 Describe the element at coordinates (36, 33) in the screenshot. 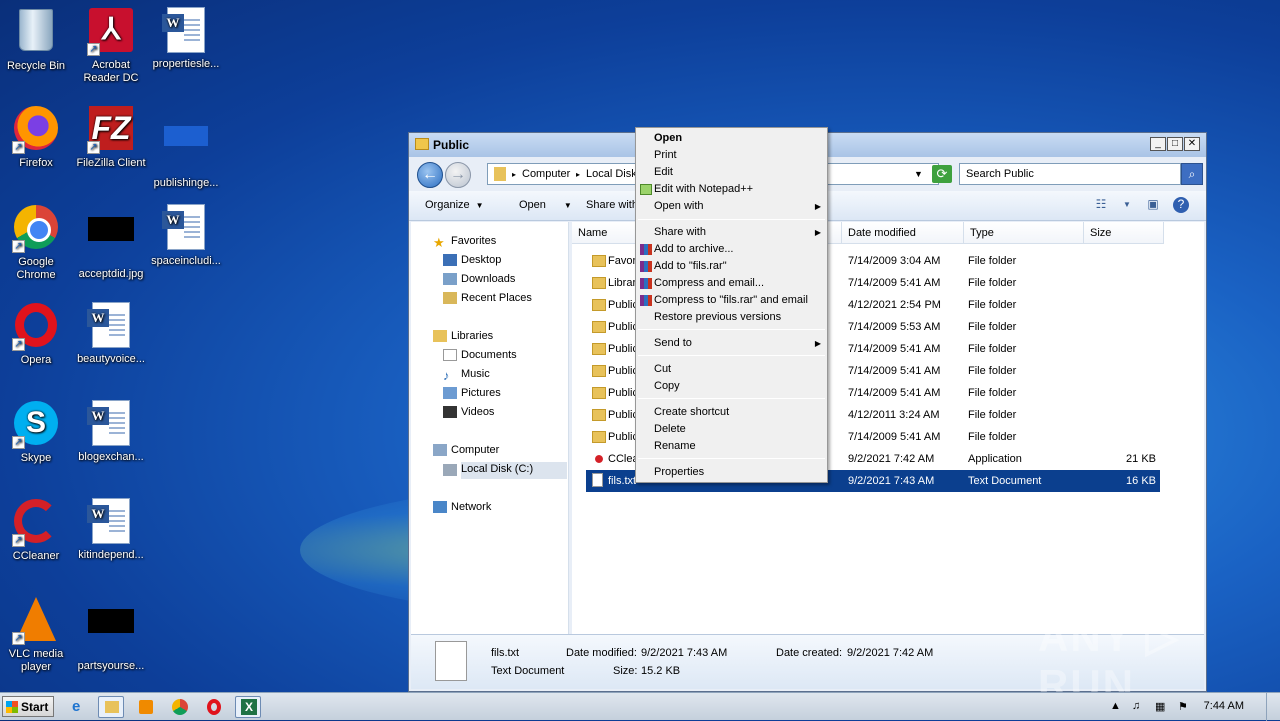

I see `recycle-bin-icon` at that location.